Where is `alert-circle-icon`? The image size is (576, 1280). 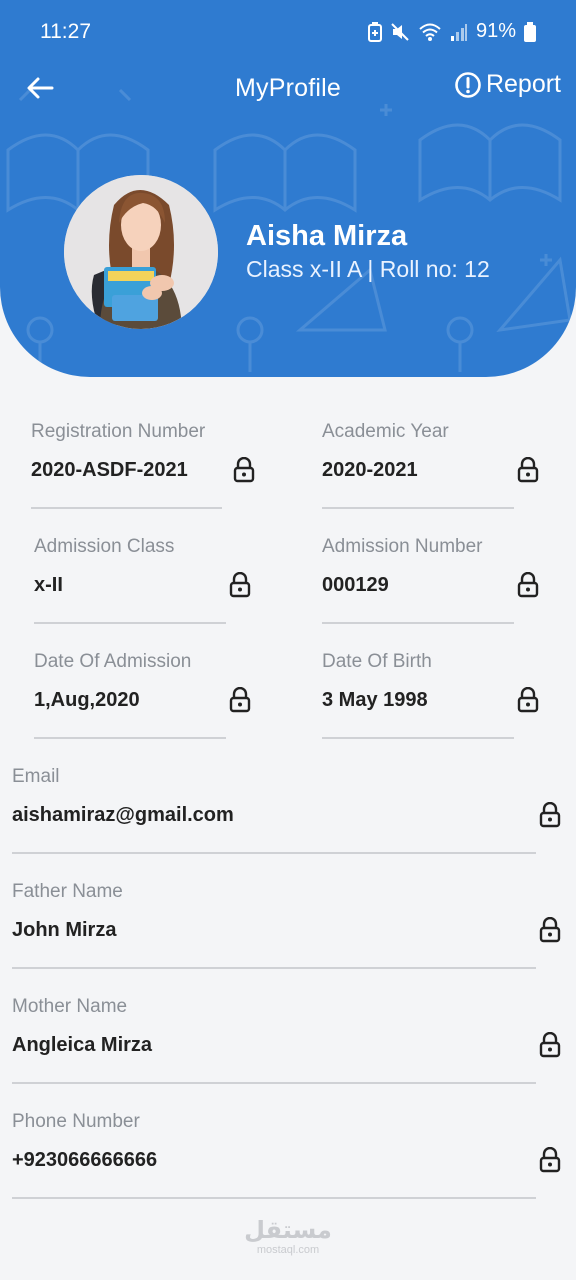
alert-circle-icon is located at coordinates (468, 84).